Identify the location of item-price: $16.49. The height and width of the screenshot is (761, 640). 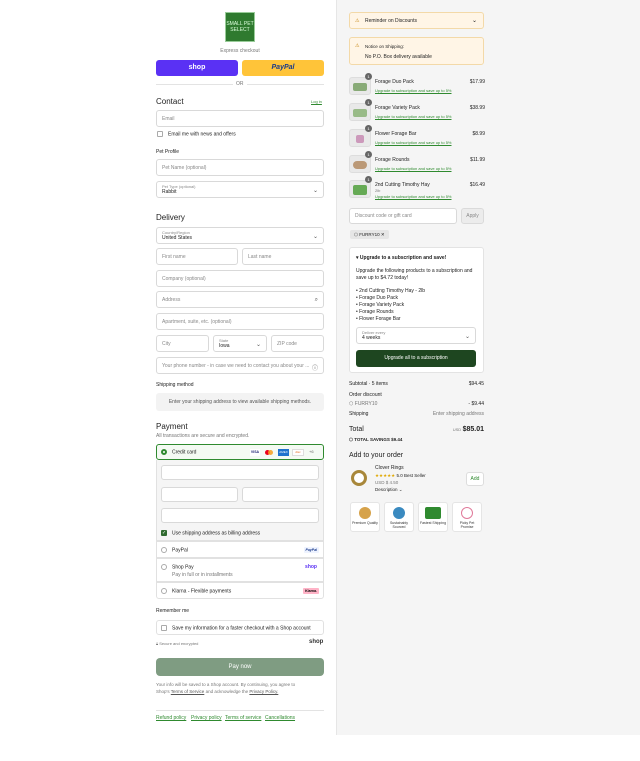
(477, 185).